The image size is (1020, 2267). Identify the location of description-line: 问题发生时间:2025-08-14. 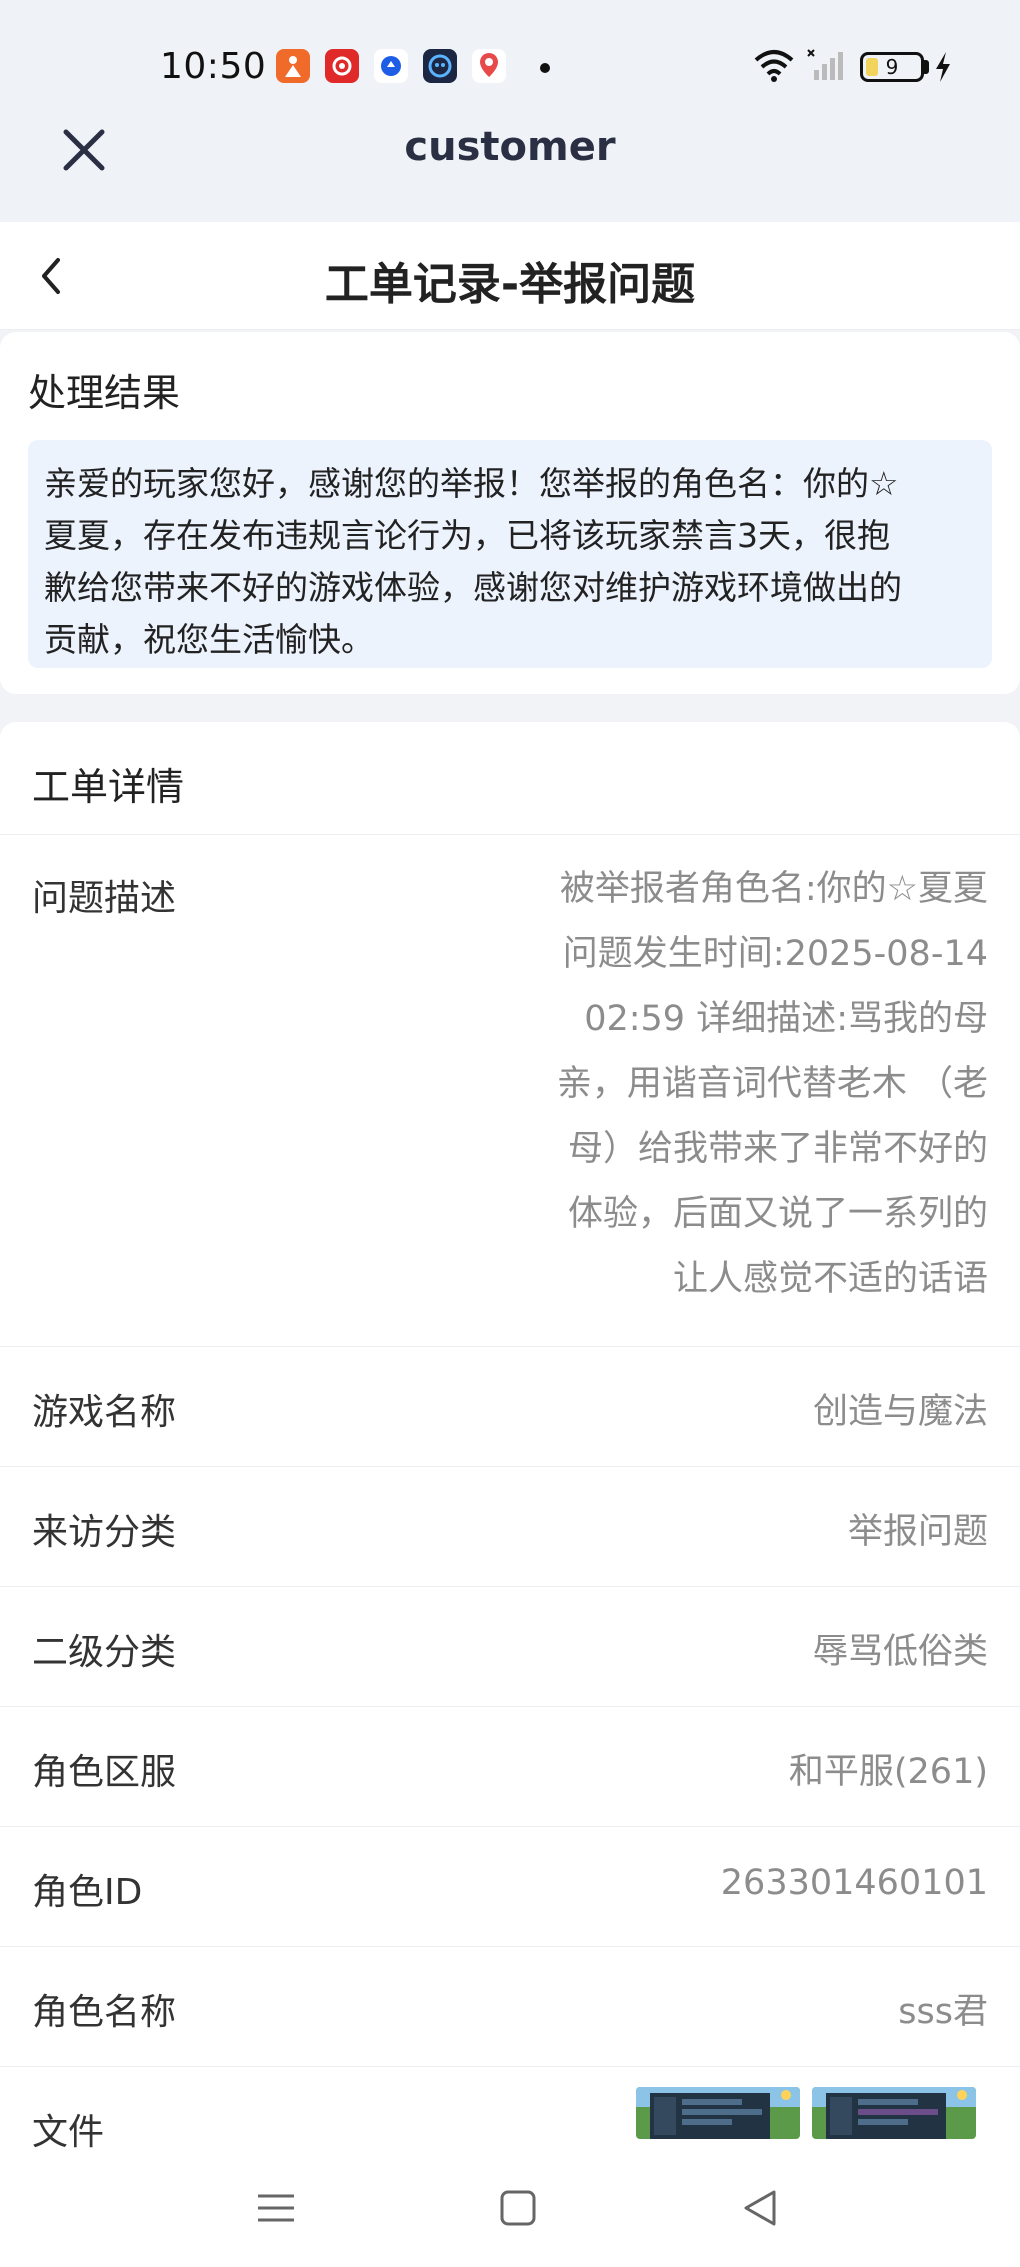
(775, 954).